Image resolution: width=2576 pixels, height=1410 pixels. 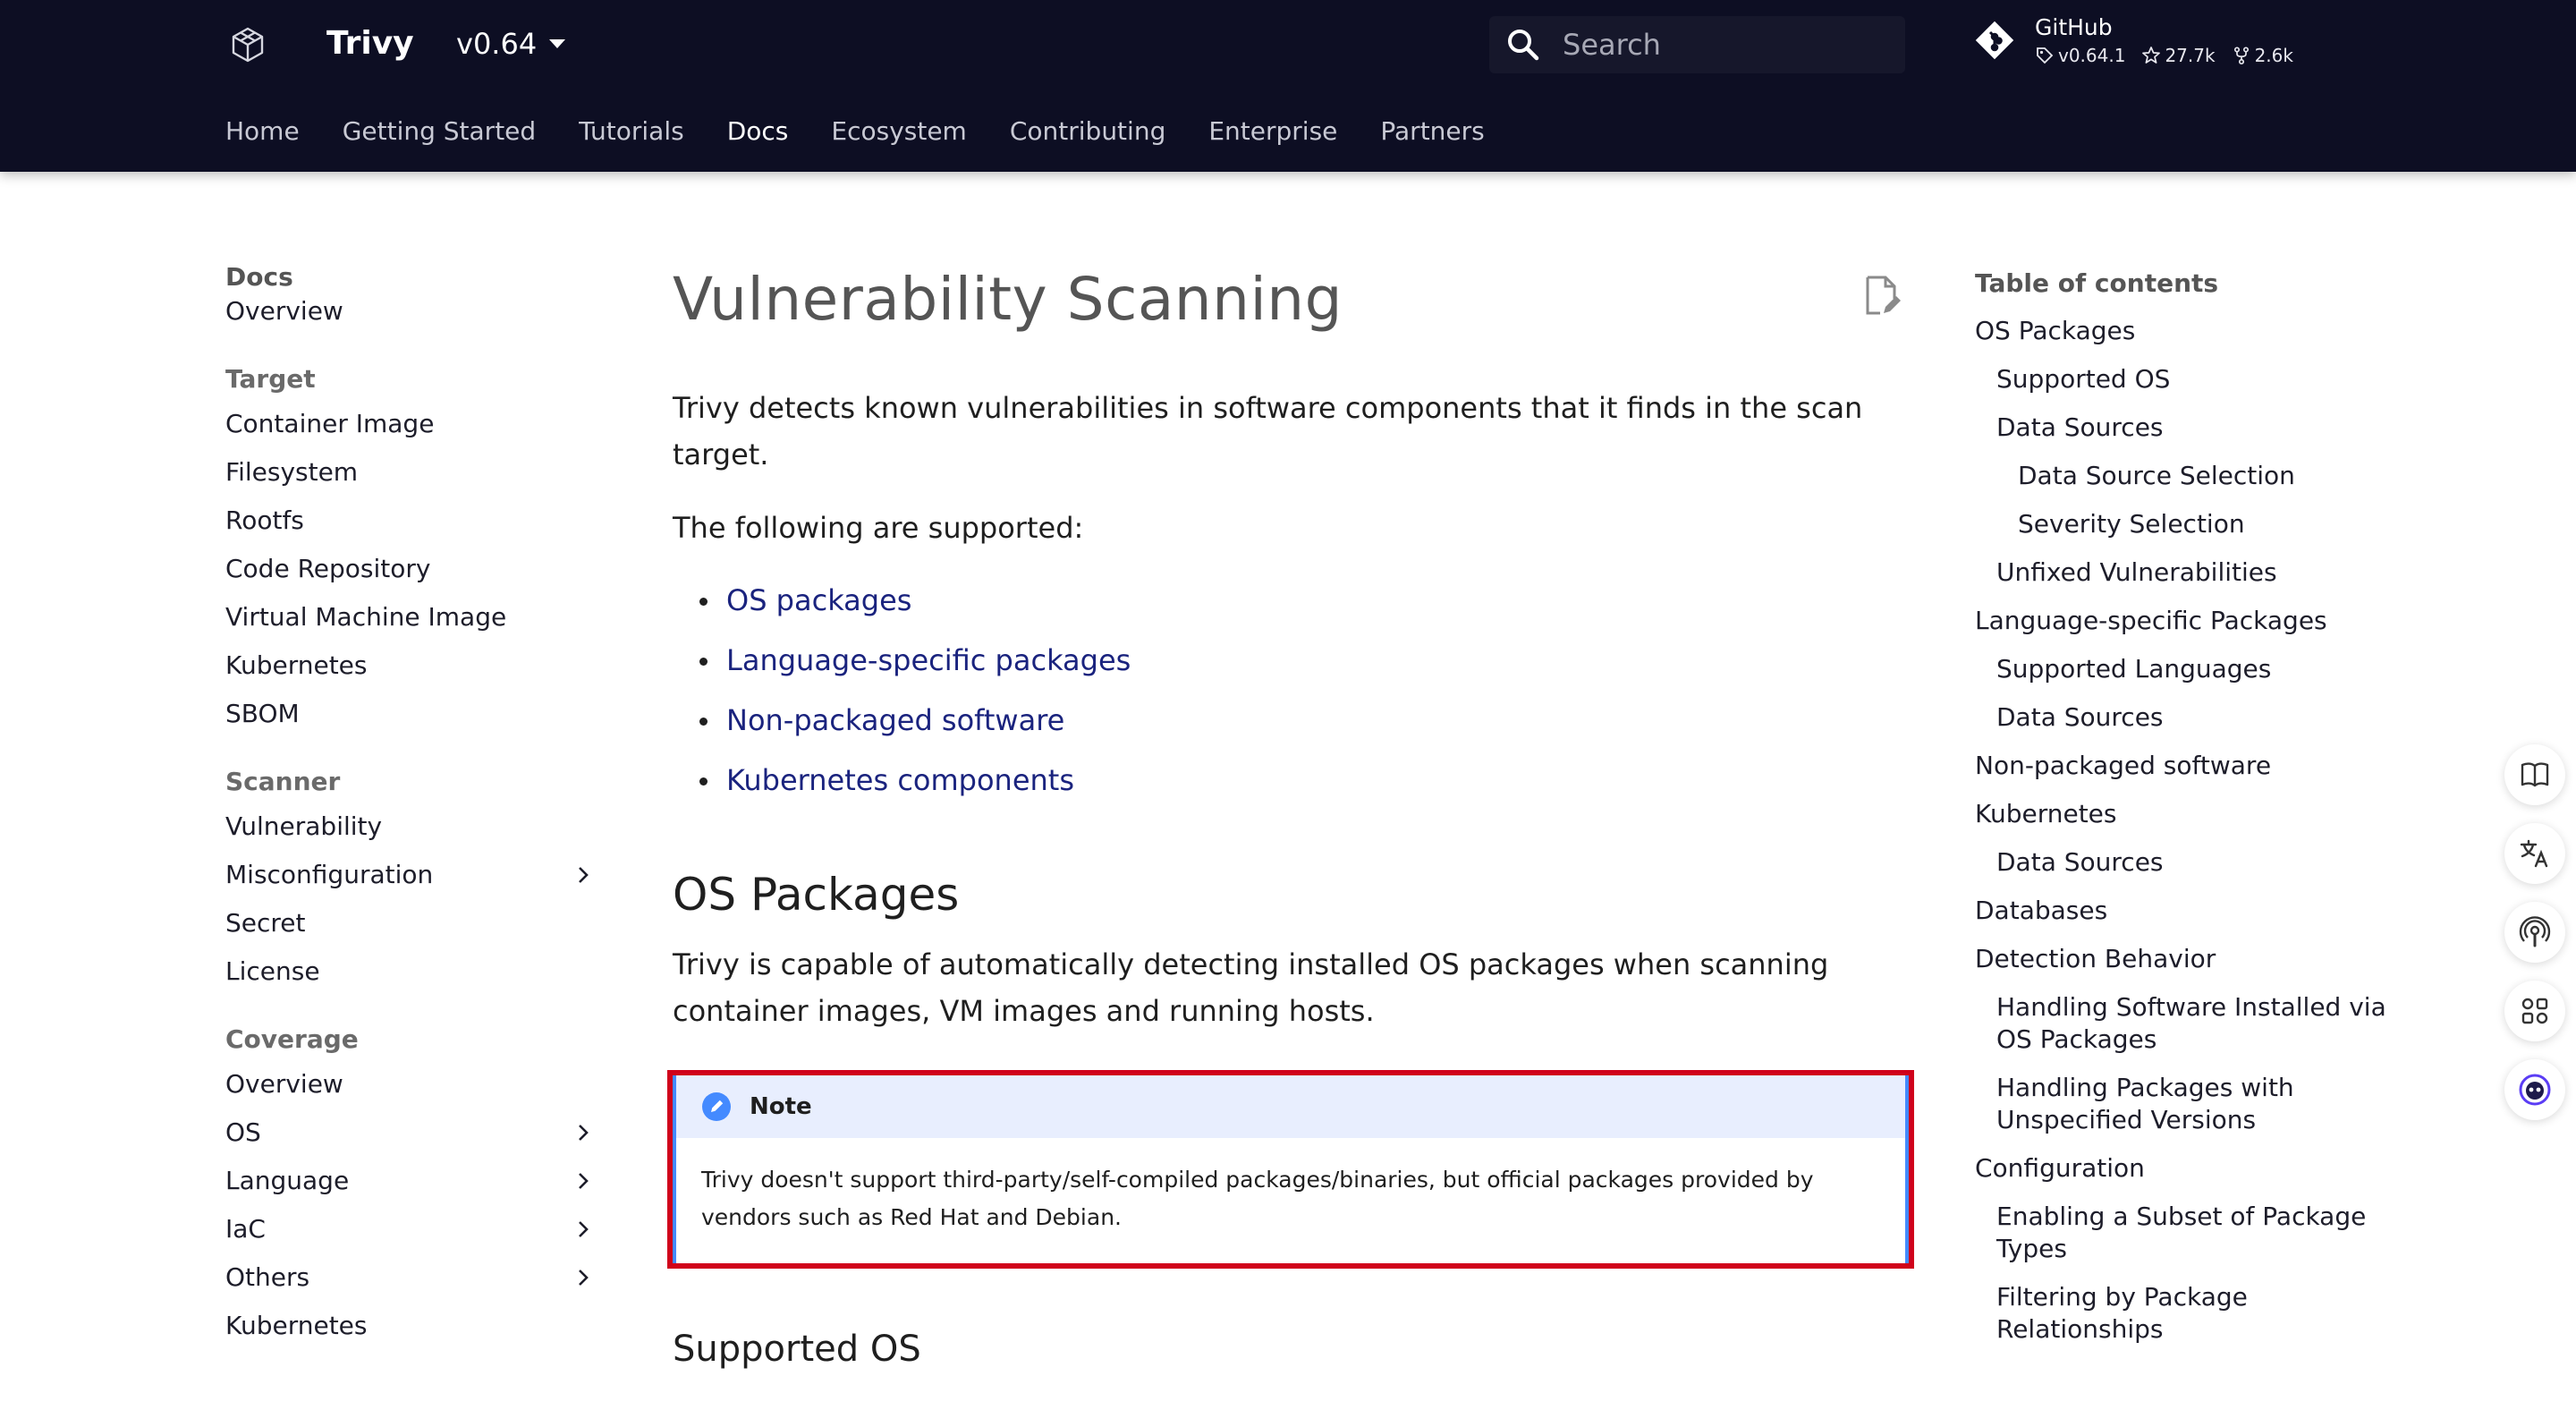 I want to click on supported-intro: The following are supported:, so click(x=878, y=528).